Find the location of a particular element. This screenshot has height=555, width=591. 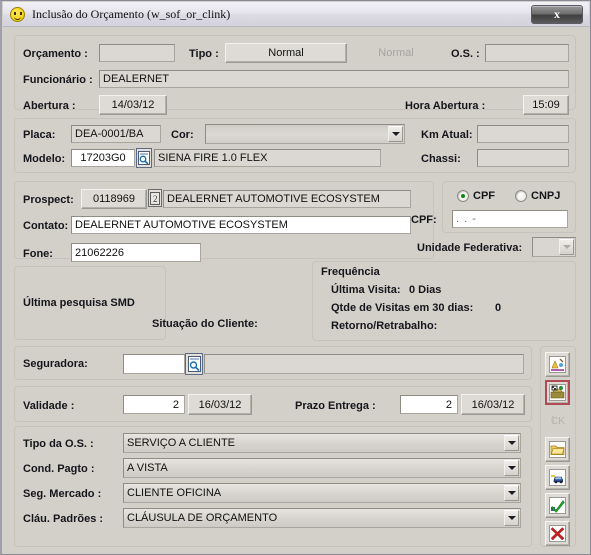

label-clau-padroes: Cláu. Padrões : is located at coordinates (63, 519).